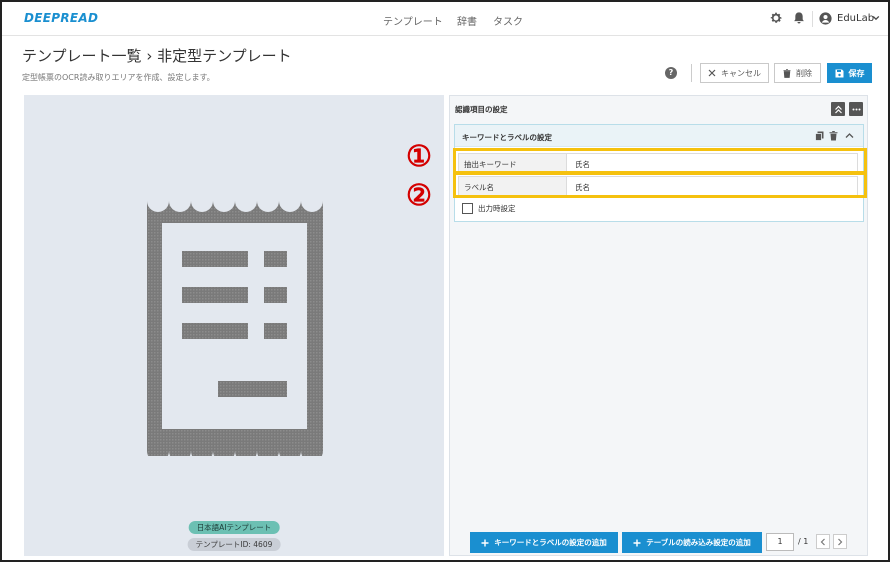 The image size is (890, 562). I want to click on page-total: / 1, so click(803, 541).